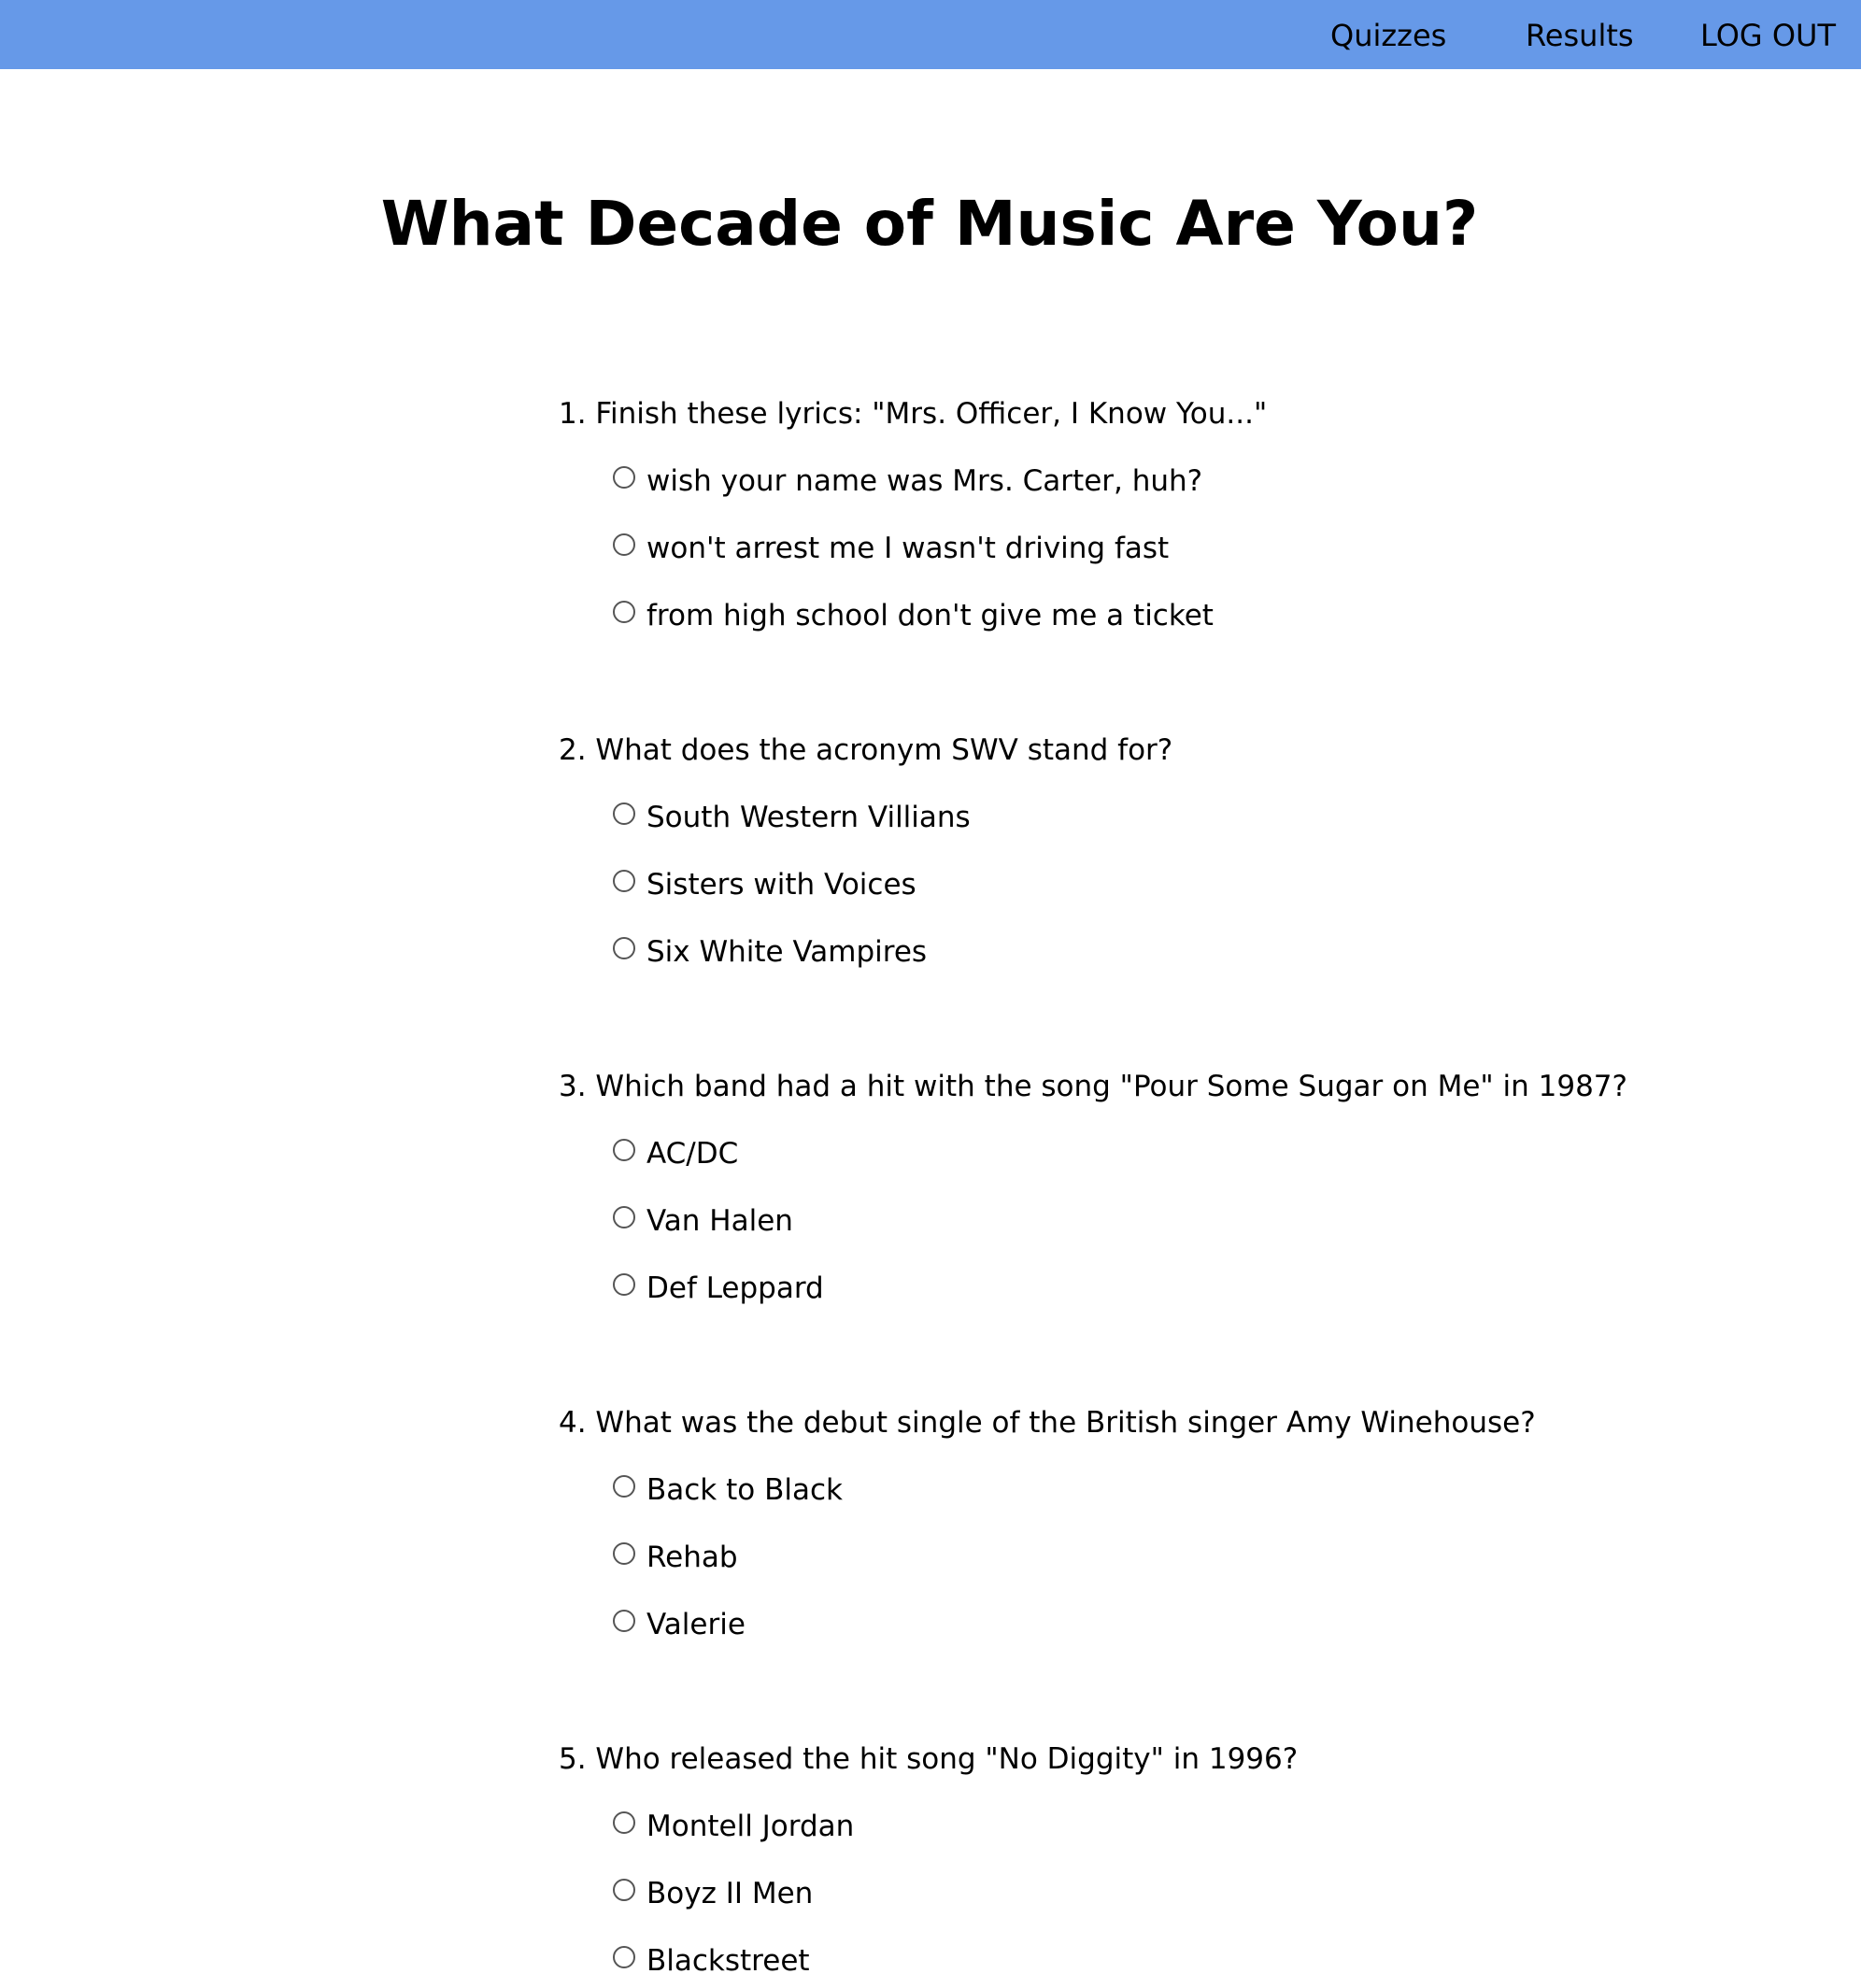 This screenshot has height=1988, width=1861. What do you see at coordinates (728, 1961) in the screenshot?
I see `answer-label: Blackstreet` at bounding box center [728, 1961].